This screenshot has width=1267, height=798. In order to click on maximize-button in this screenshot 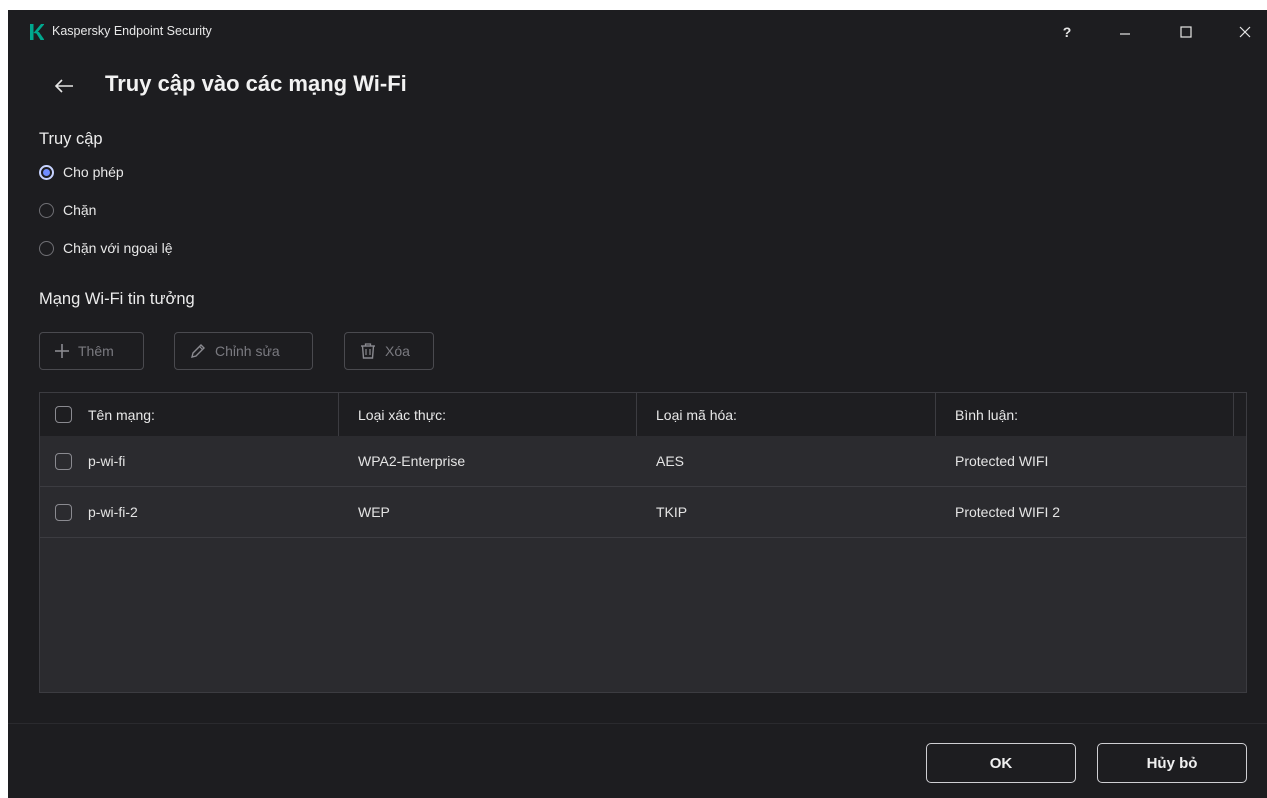, I will do `click(1186, 32)`.